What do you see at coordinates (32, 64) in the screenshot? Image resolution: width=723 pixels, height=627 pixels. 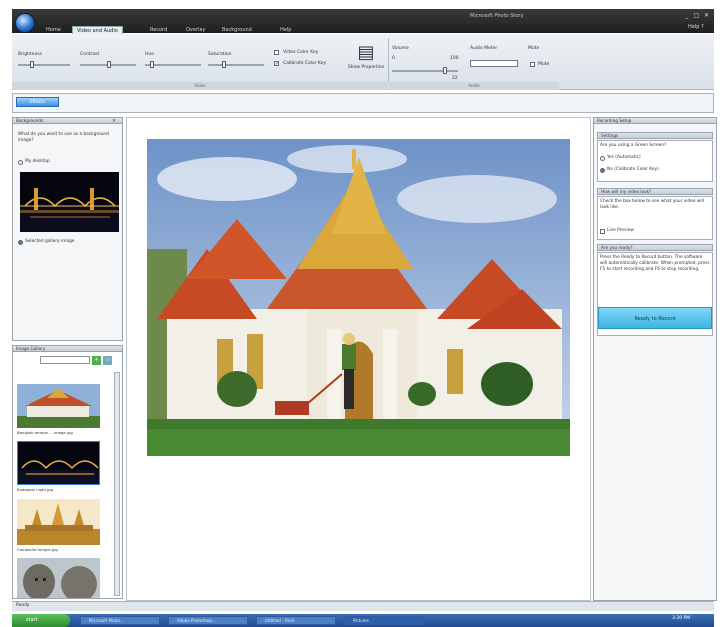 I see `brightness-slider-thumb` at bounding box center [32, 64].